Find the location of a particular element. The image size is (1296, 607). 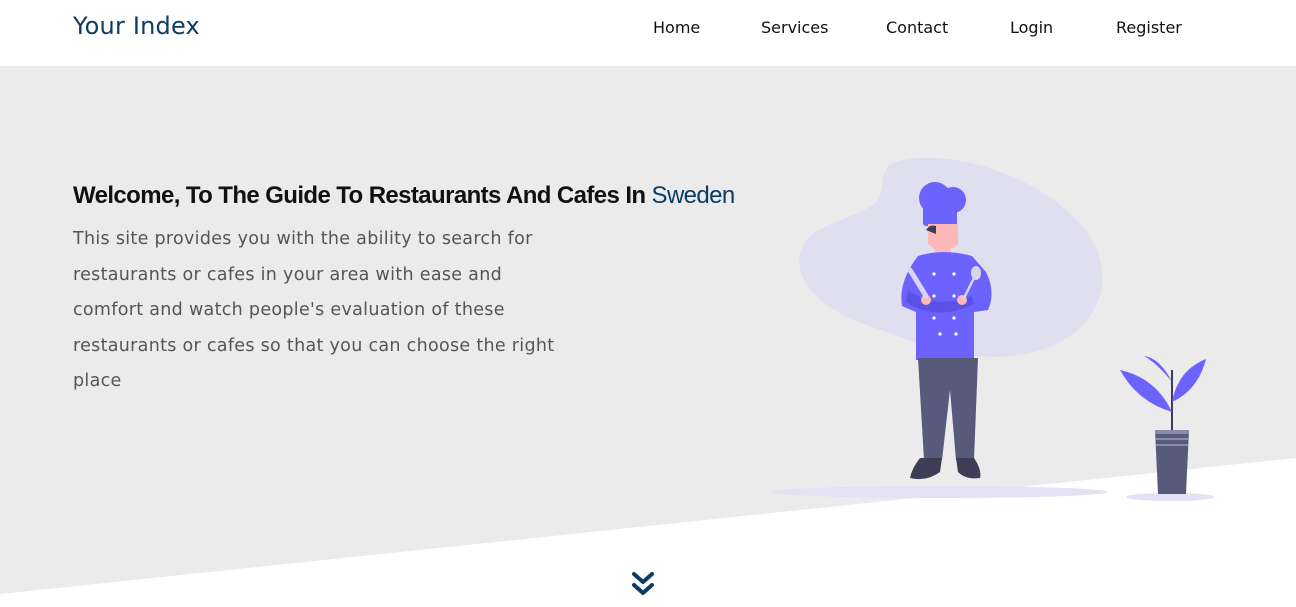

nav-home-link: Home is located at coordinates (676, 27).